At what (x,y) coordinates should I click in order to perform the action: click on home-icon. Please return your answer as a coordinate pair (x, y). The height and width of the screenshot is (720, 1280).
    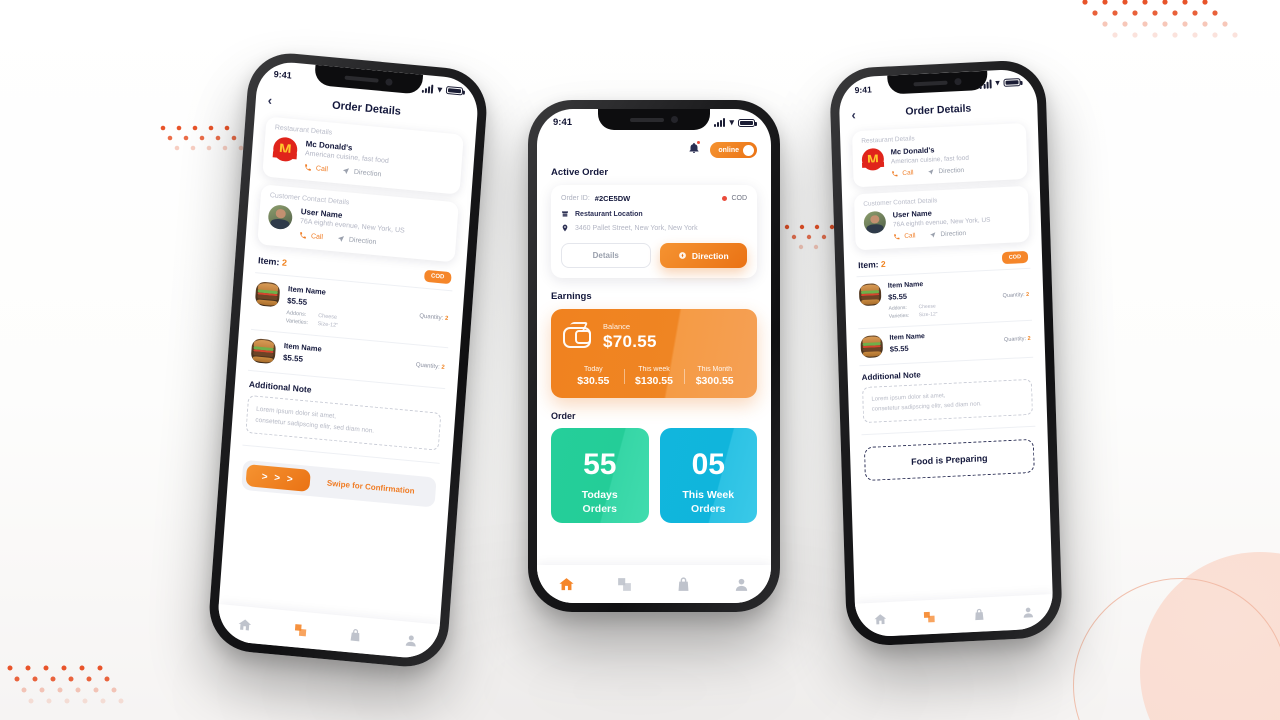
    Looking at the image, I should click on (566, 583).